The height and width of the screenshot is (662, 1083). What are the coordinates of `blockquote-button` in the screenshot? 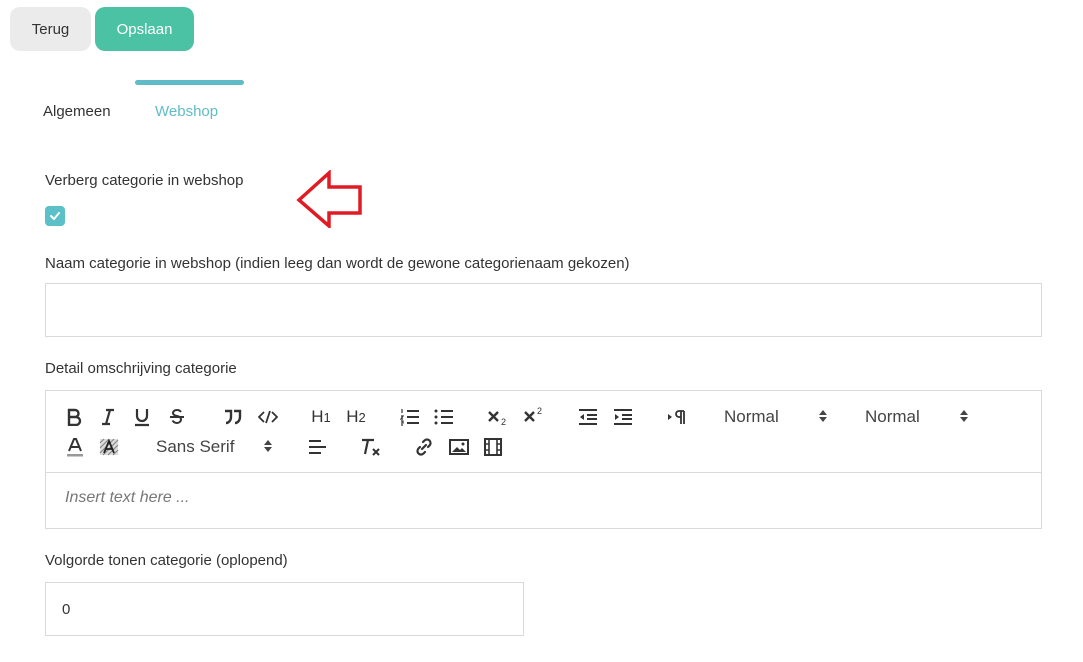 It's located at (233, 417).